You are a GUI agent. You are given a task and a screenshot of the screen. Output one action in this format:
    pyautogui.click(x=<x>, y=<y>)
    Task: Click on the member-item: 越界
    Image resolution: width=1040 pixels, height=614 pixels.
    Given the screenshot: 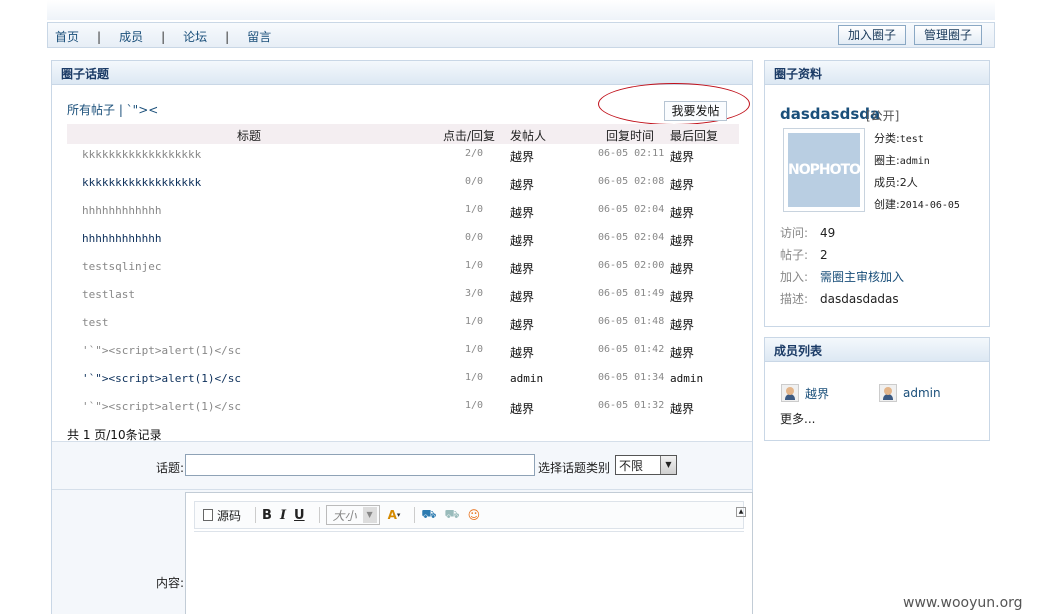 What is the action you would take?
    pyautogui.click(x=805, y=393)
    